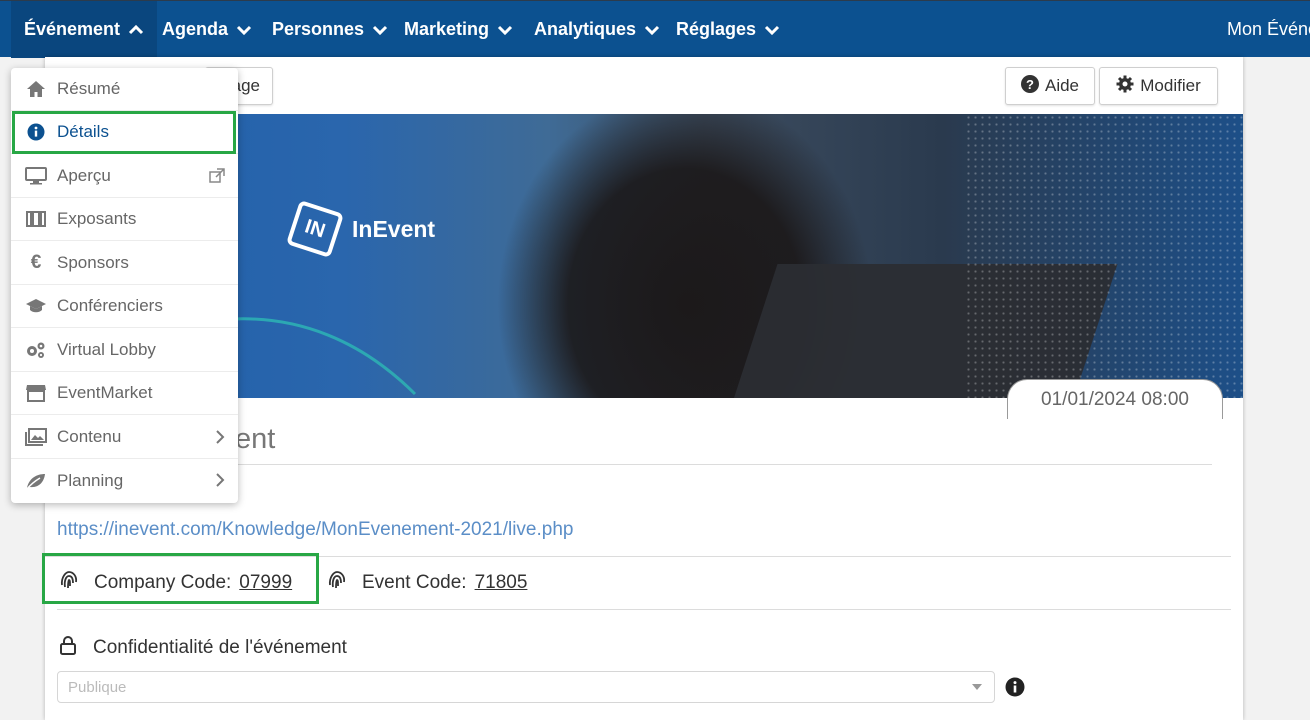  I want to click on menu-item-planning: Planning, so click(124, 480).